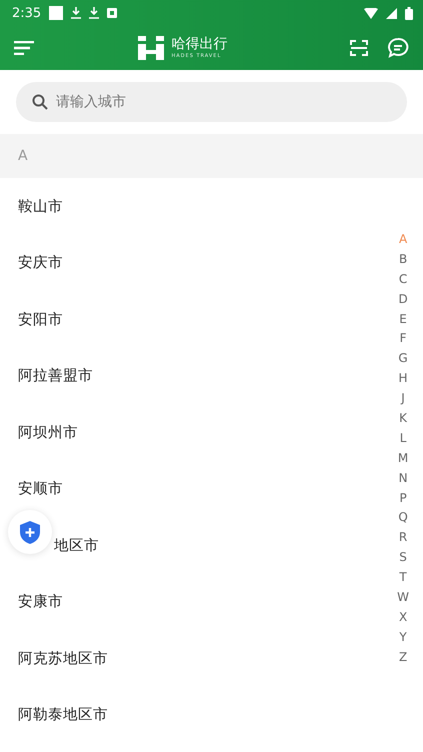  Describe the element at coordinates (40, 206) in the screenshot. I see `city-item: 鞍山市` at that location.